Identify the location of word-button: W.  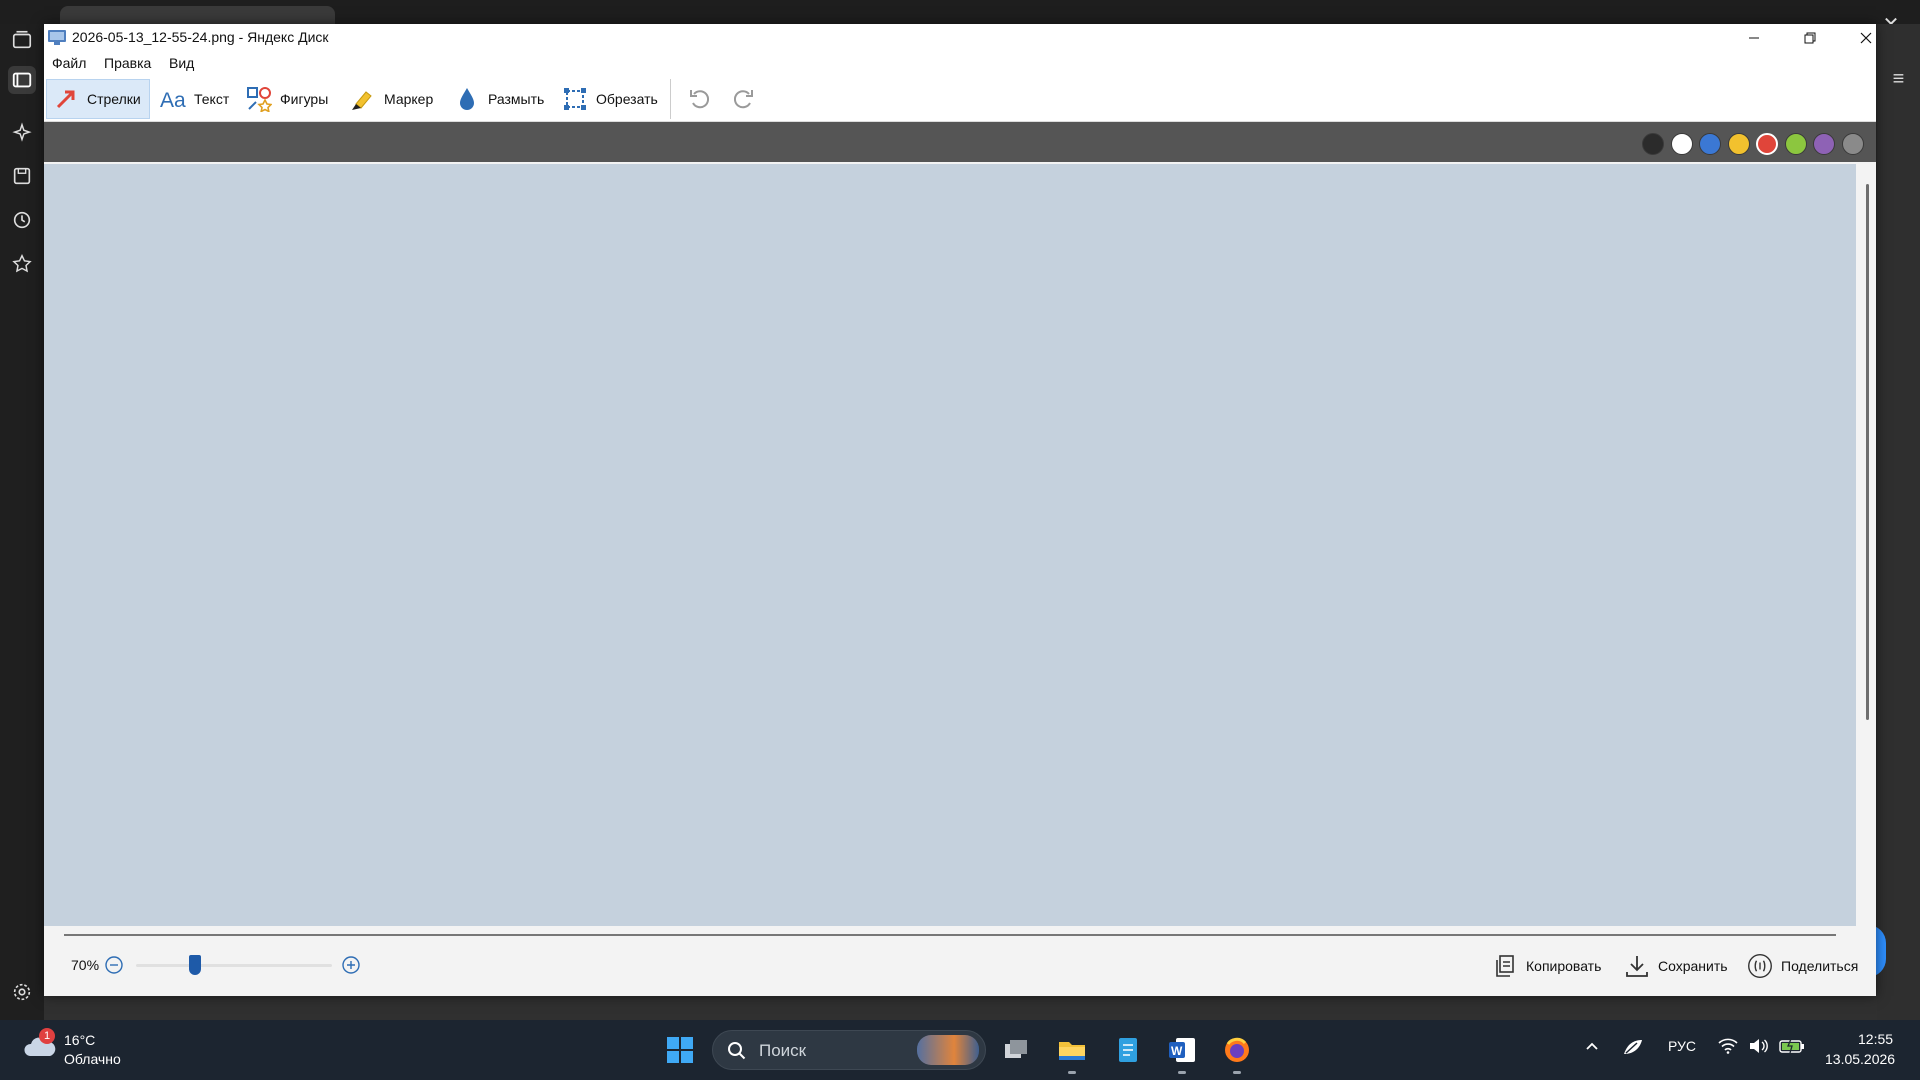
(1182, 1050).